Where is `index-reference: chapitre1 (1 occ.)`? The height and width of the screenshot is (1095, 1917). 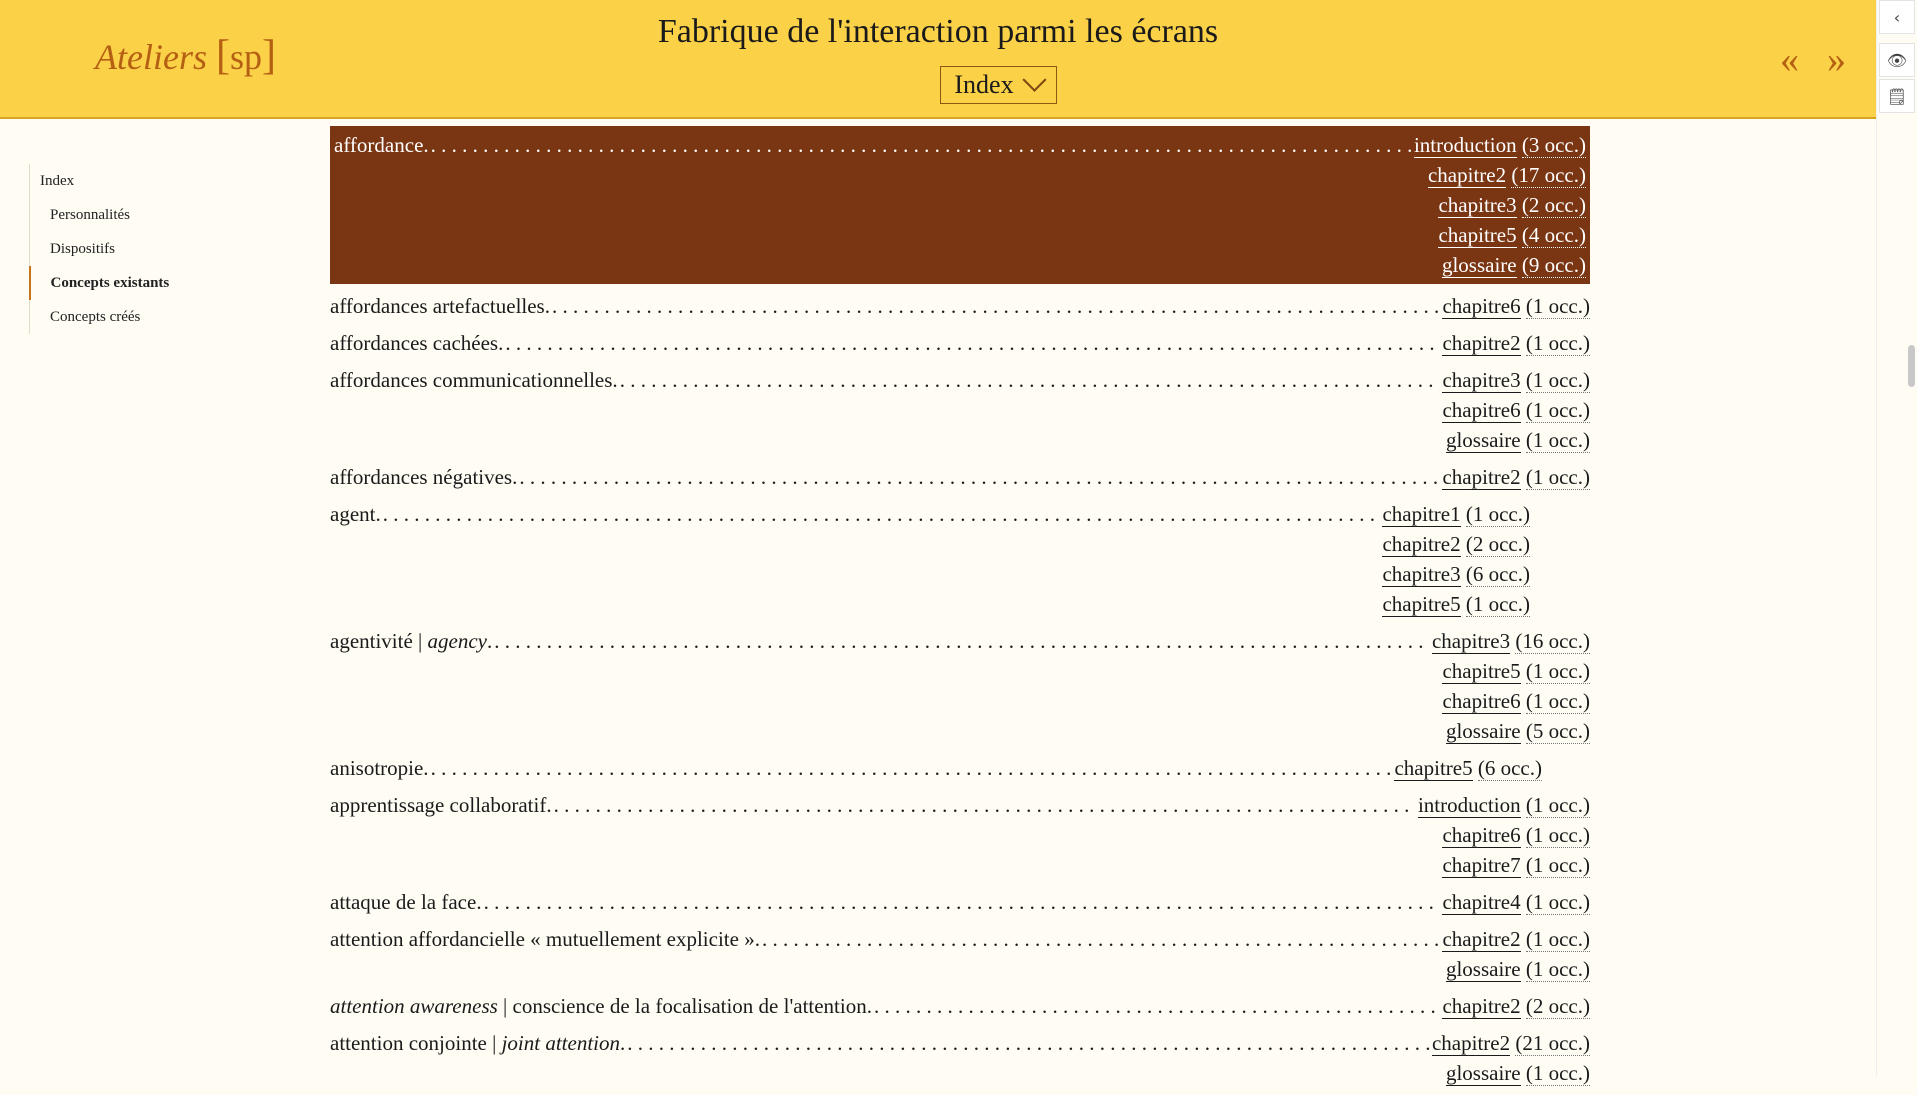
index-reference: chapitre1 (1 occ.) is located at coordinates (1456, 514).